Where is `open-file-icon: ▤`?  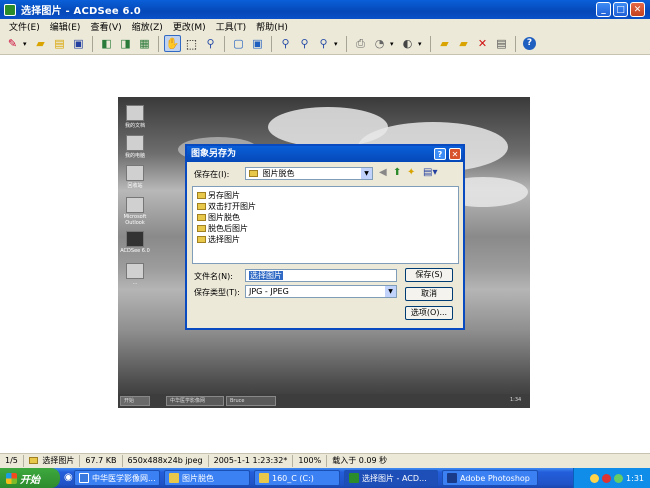 open-file-icon: ▤ is located at coordinates (59, 43).